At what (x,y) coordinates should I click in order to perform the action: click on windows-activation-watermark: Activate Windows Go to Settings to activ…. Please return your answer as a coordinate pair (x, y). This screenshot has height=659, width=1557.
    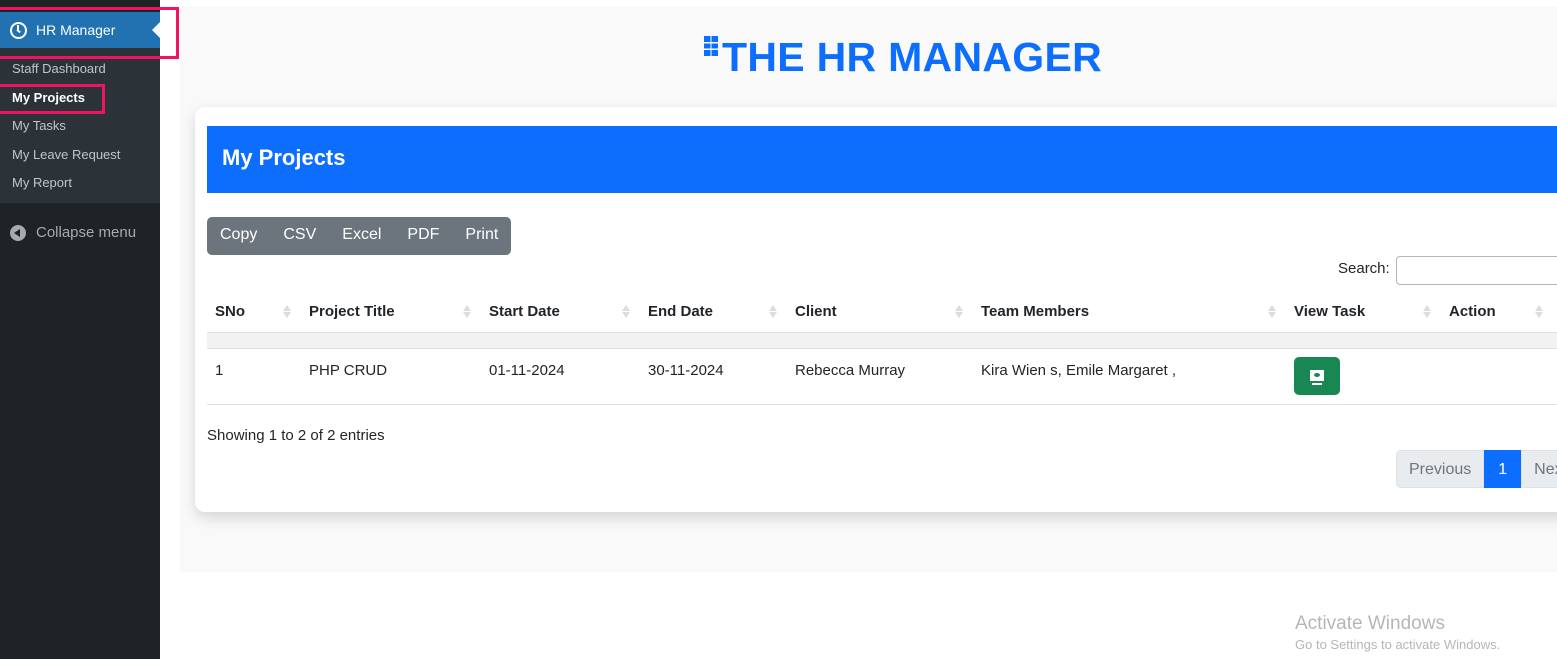
    Looking at the image, I should click on (1397, 632).